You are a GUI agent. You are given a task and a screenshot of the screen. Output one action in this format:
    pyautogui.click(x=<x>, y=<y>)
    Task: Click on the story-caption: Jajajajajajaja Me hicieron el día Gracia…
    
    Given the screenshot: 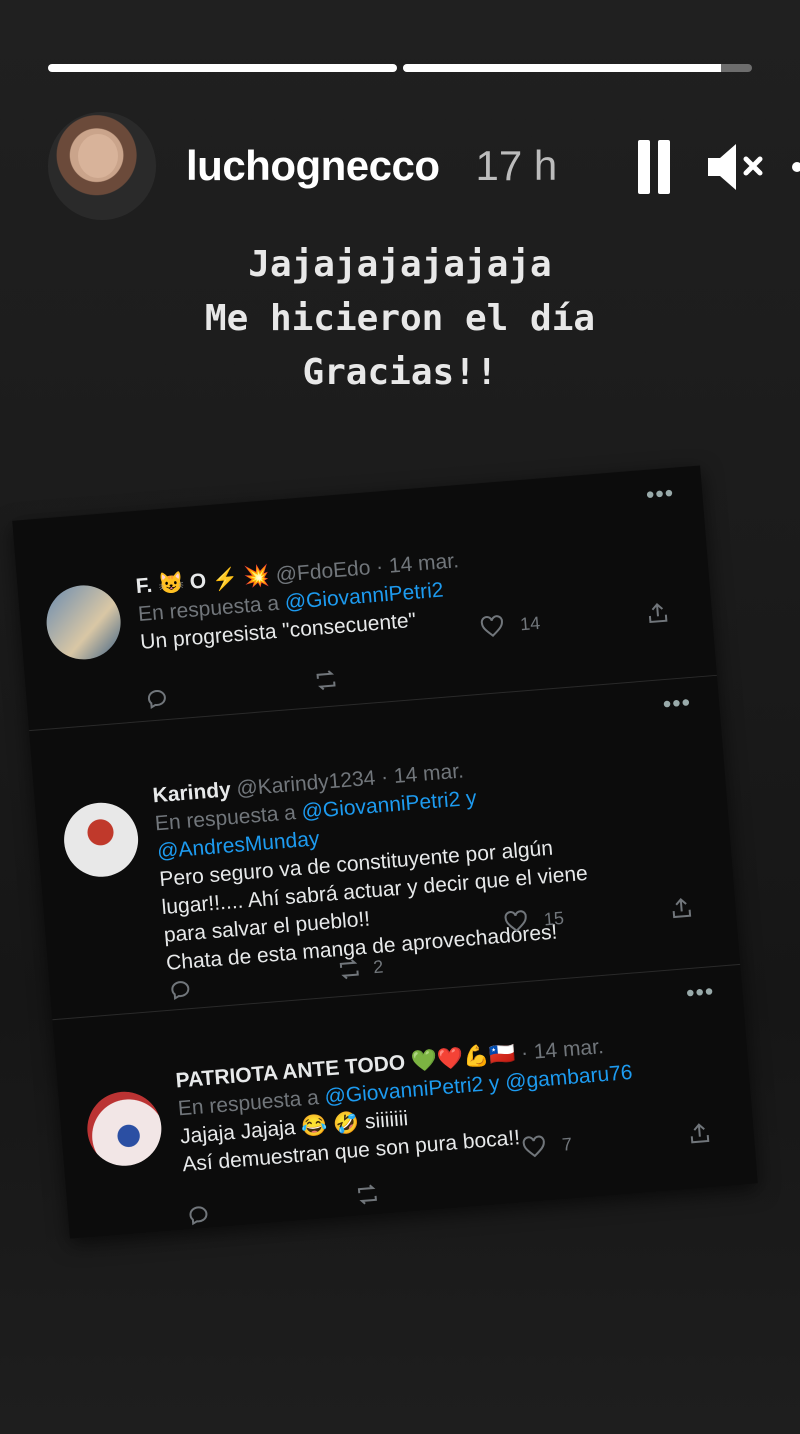 What is the action you would take?
    pyautogui.click(x=400, y=319)
    